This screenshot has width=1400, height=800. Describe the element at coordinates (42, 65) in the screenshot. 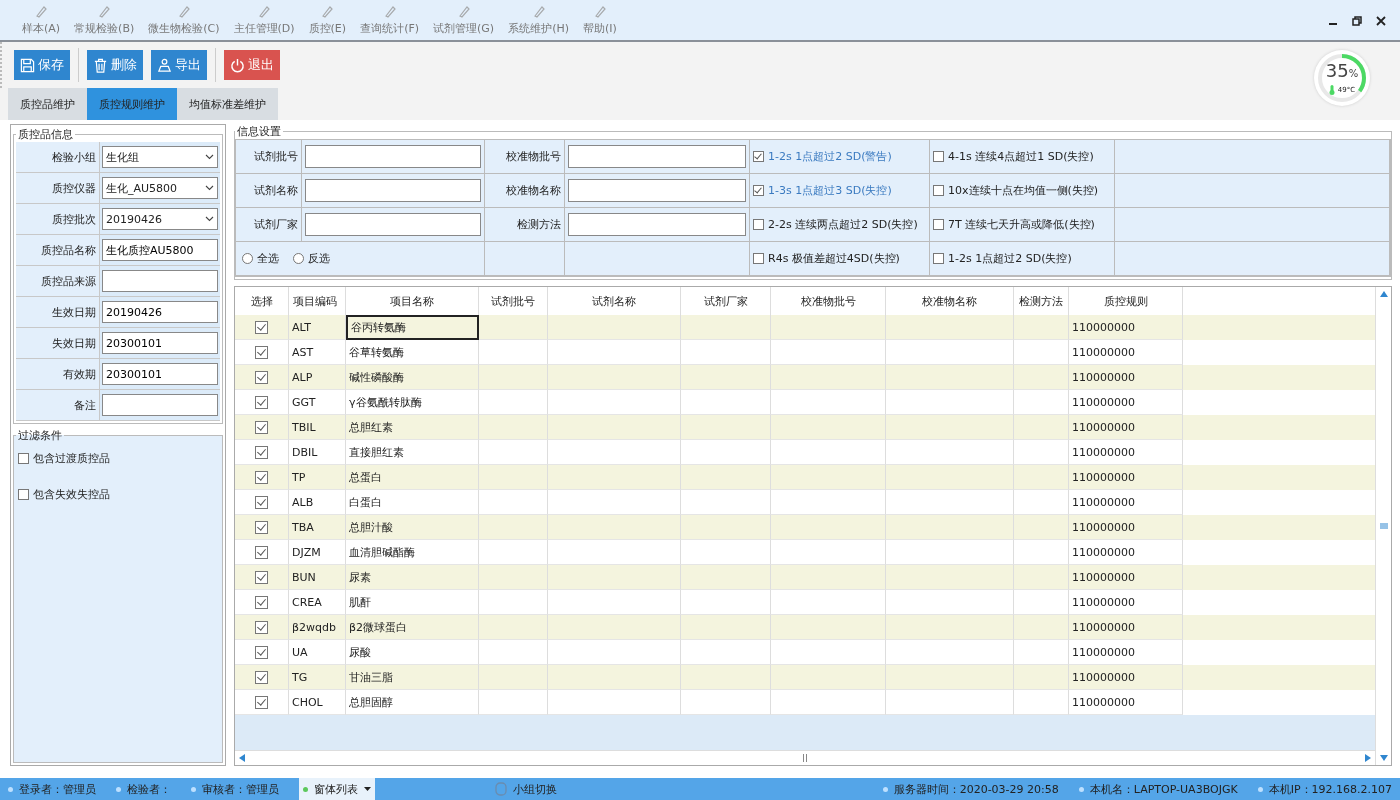

I see `toolbar-button: 保存` at that location.